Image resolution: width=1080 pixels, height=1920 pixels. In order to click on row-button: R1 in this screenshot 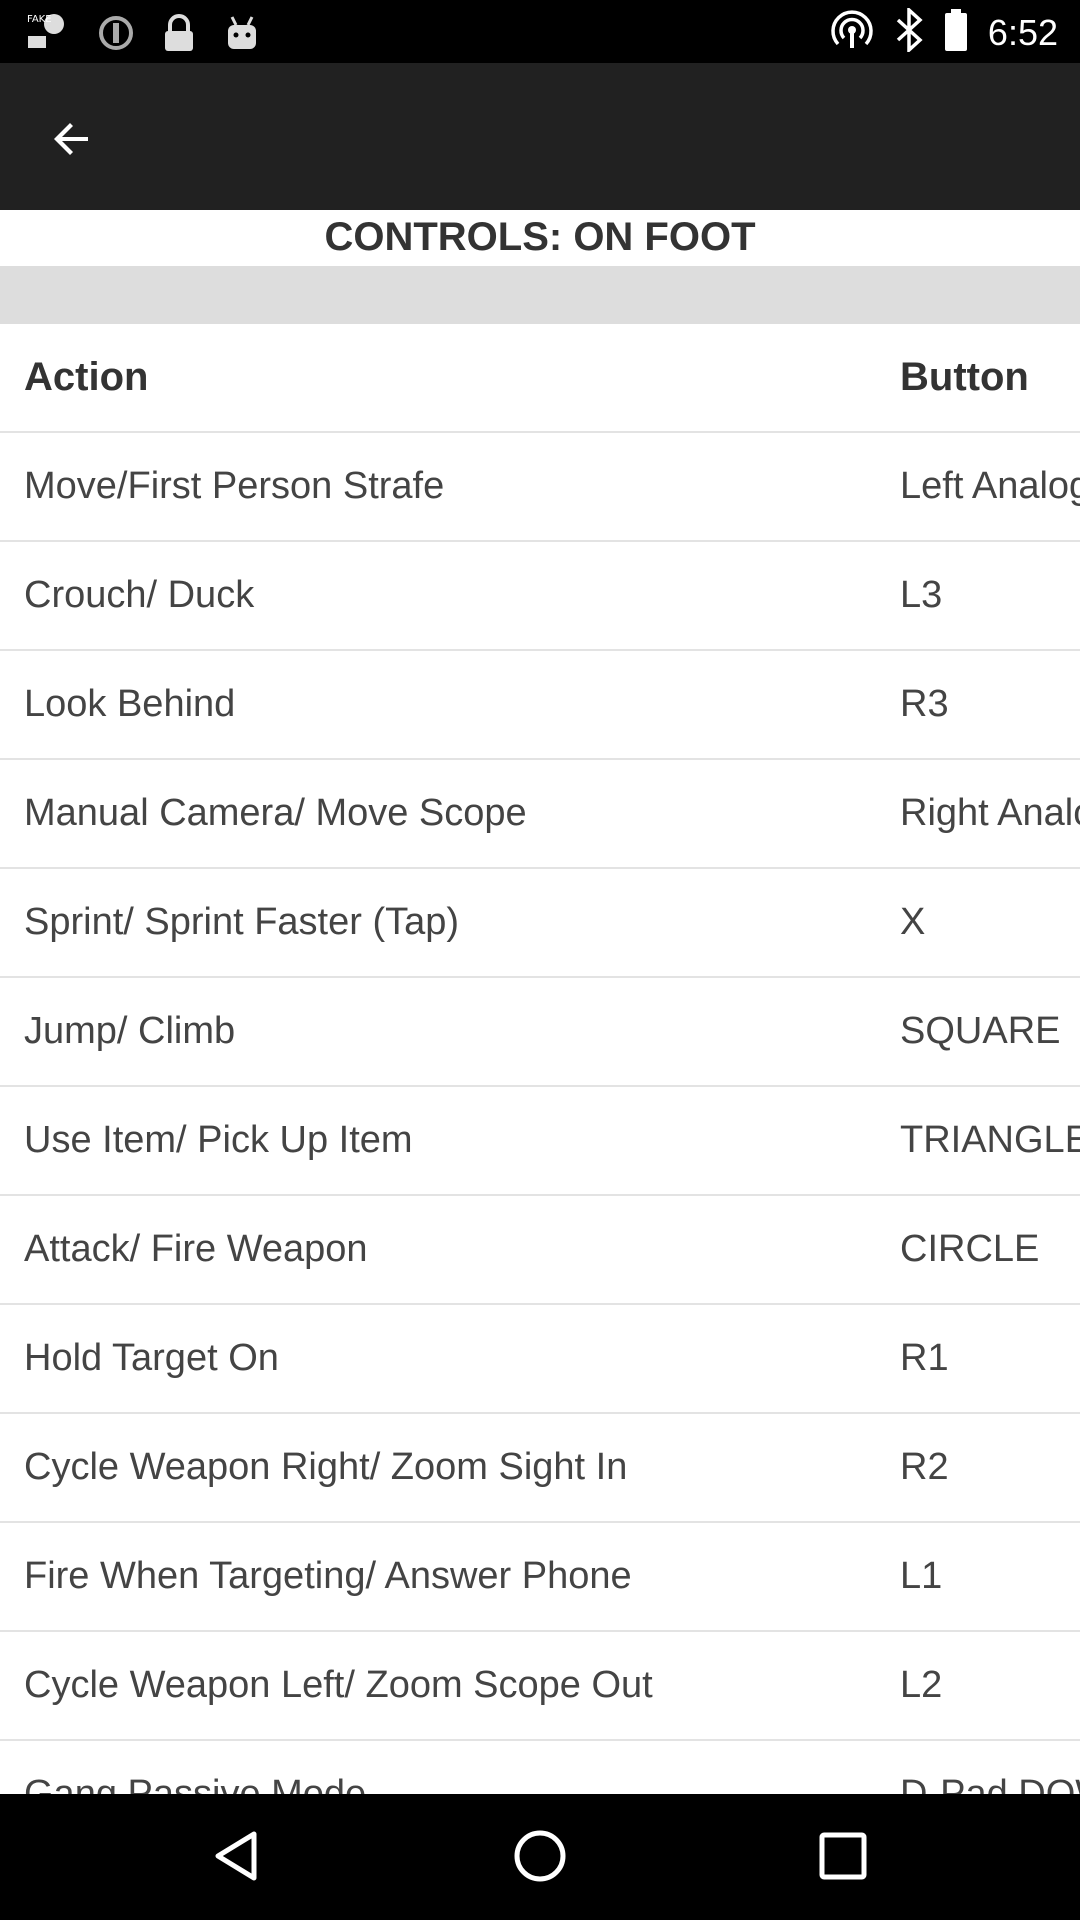, I will do `click(924, 1358)`.